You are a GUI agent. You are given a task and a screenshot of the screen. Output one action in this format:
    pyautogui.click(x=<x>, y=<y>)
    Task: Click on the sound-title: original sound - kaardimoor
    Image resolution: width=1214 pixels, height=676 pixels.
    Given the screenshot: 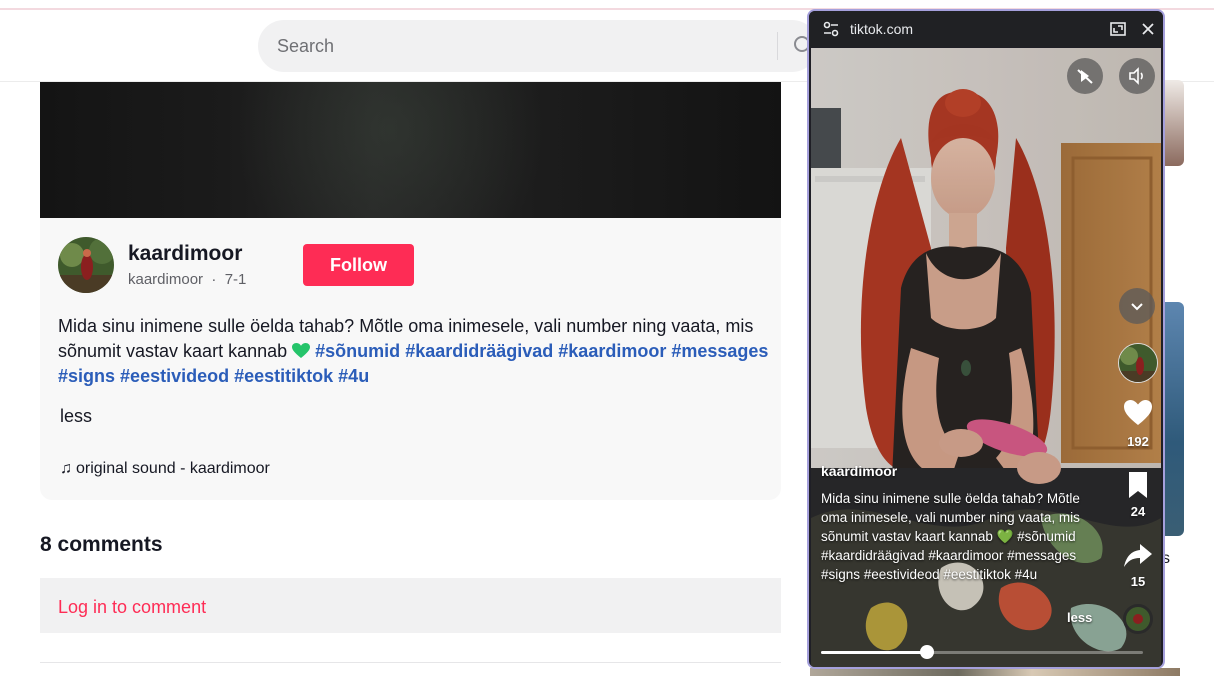 What is the action you would take?
    pyautogui.click(x=173, y=468)
    